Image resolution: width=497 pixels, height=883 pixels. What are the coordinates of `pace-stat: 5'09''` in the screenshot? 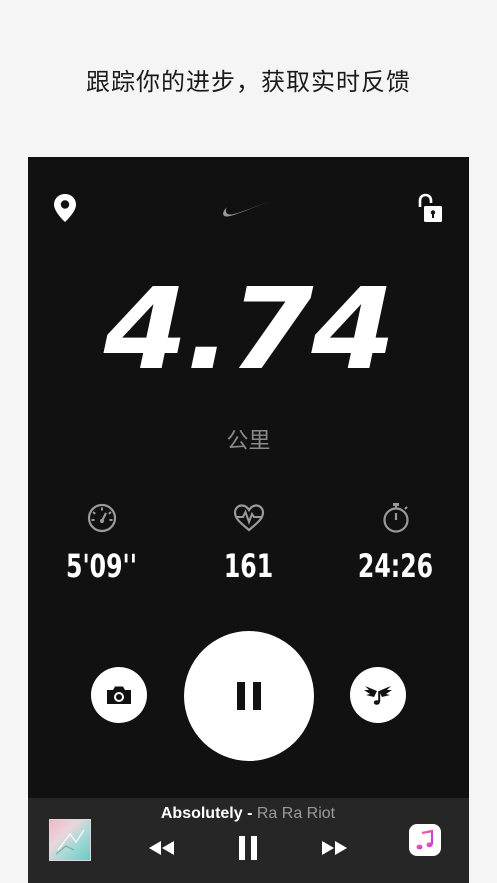 It's located at (101, 543).